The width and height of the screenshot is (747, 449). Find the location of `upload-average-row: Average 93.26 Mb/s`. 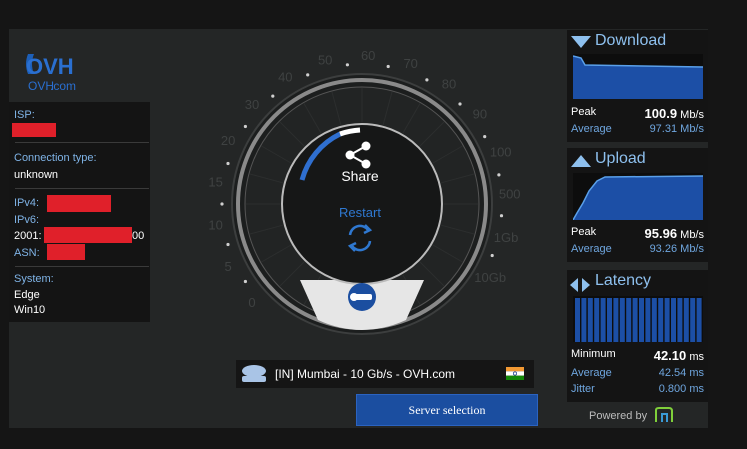

upload-average-row: Average 93.26 Mb/s is located at coordinates (637, 250).